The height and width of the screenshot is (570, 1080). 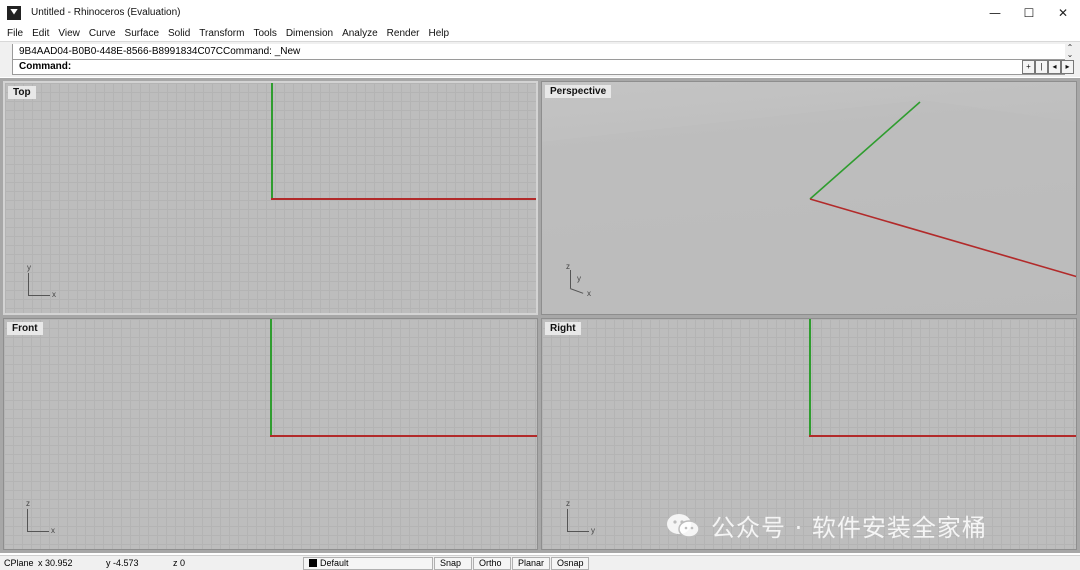 I want to click on scroll-down-icon: ⌄, so click(x=1070, y=55).